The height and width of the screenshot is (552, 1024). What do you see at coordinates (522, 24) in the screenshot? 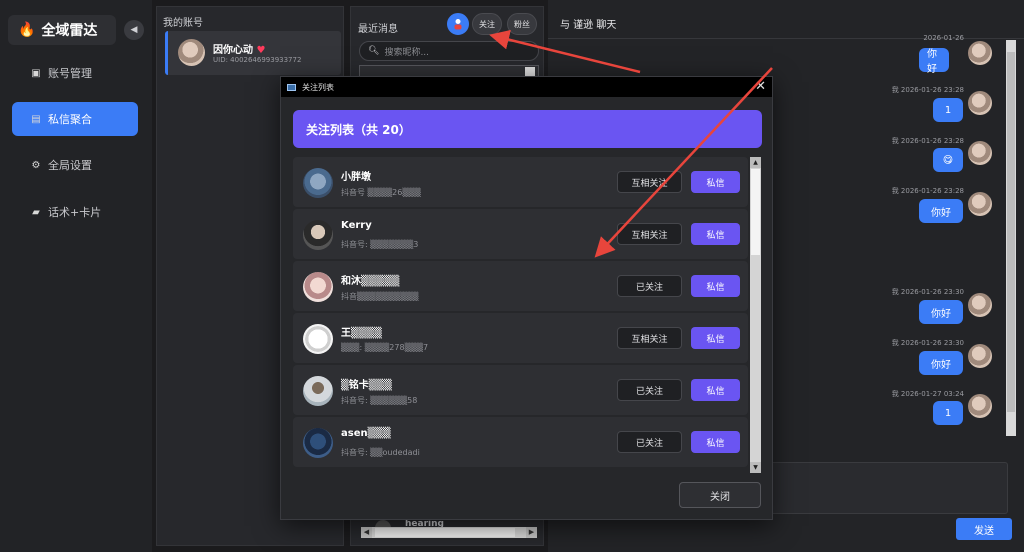
I see `fans-button: 粉丝` at bounding box center [522, 24].